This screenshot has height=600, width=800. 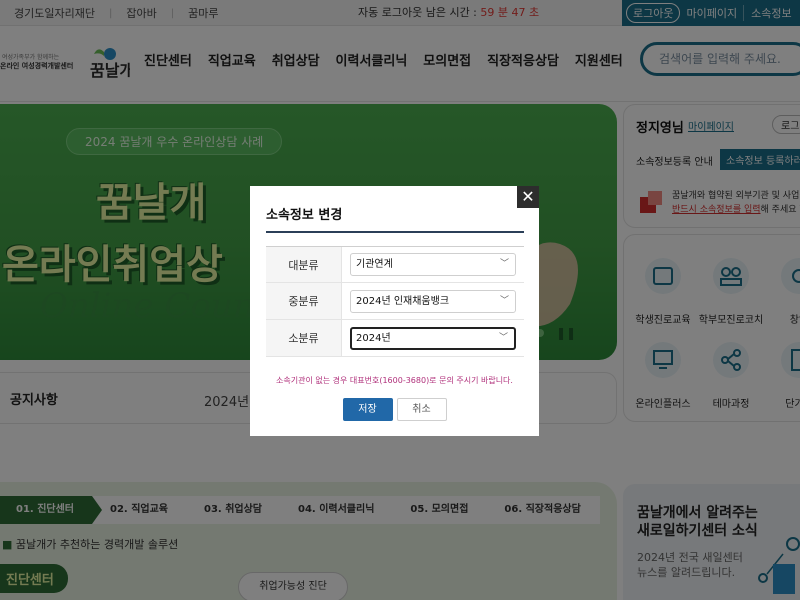 I want to click on form-row-minor: 소분류 2024년 ﹀, so click(x=395, y=338).